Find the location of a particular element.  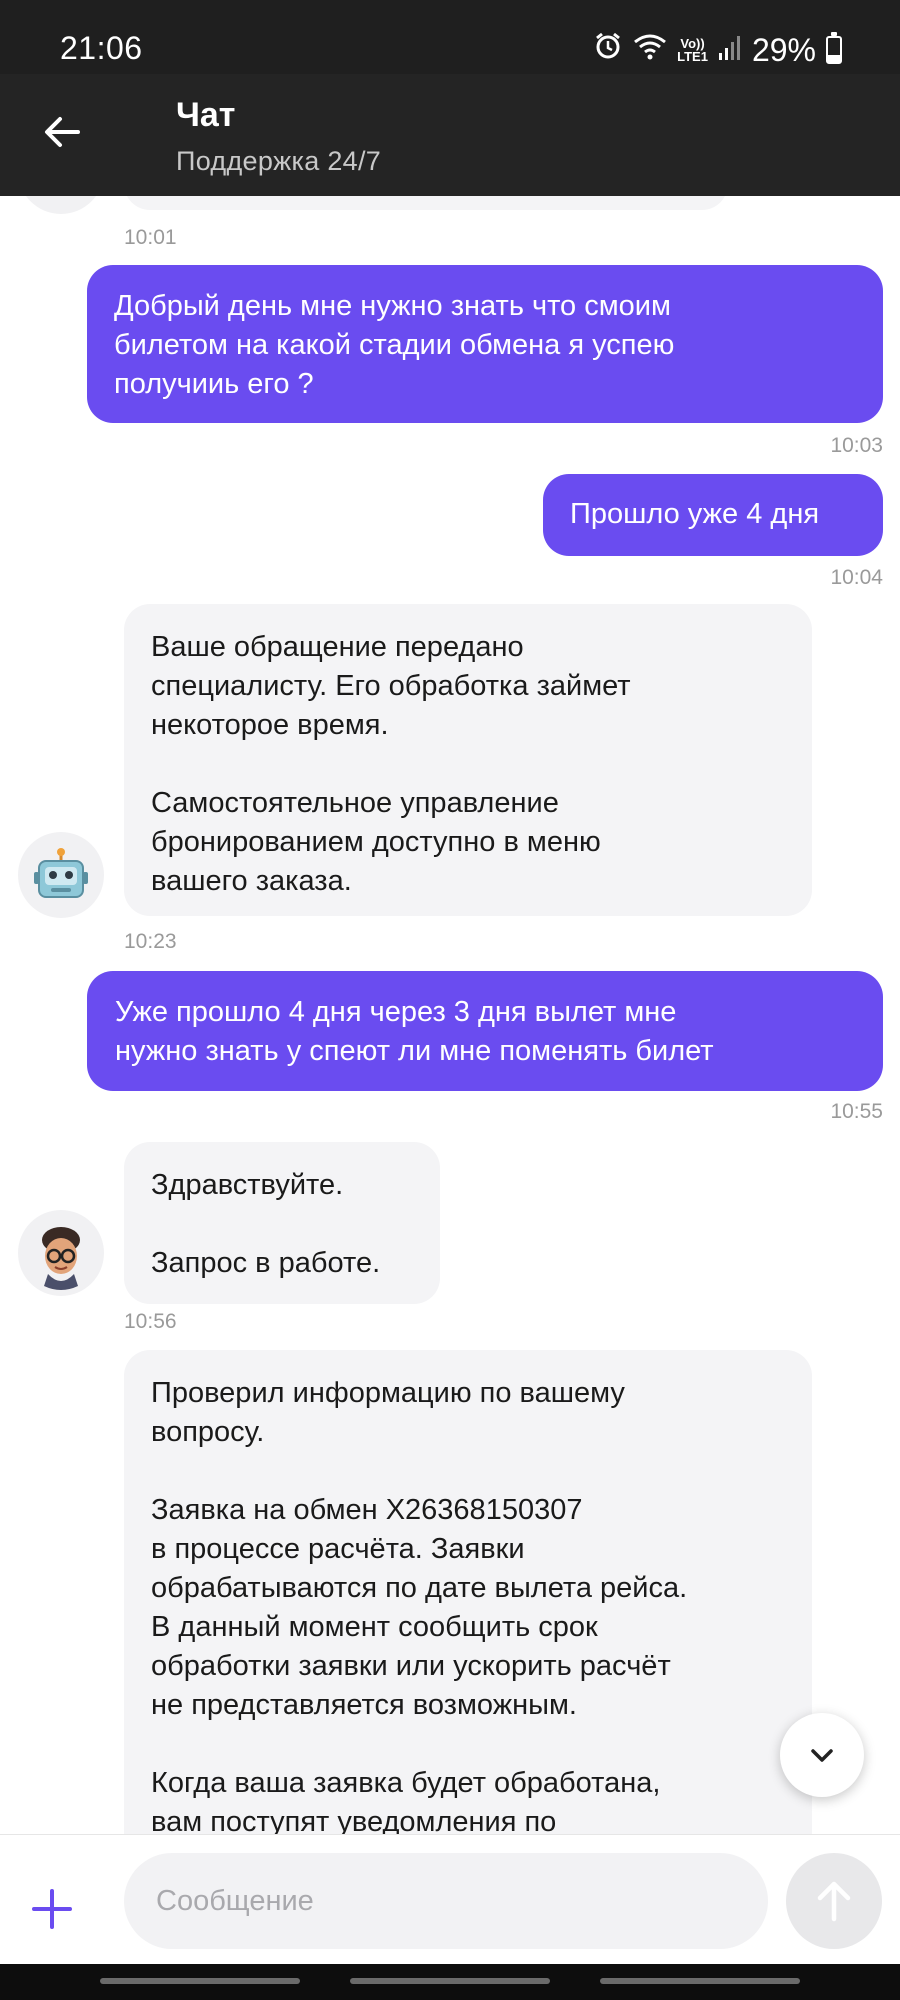

lte-text: LTE1 is located at coordinates (692, 56).